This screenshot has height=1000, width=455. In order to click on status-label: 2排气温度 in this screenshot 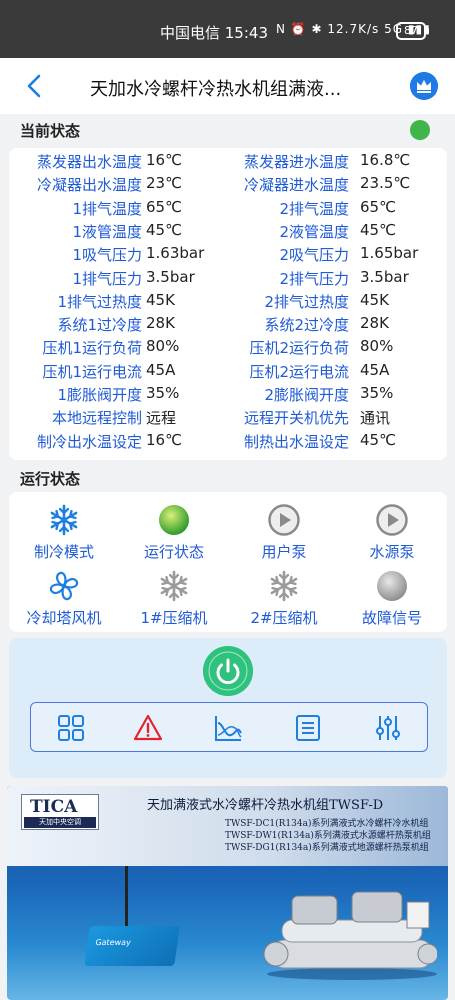, I will do `click(314, 208)`.